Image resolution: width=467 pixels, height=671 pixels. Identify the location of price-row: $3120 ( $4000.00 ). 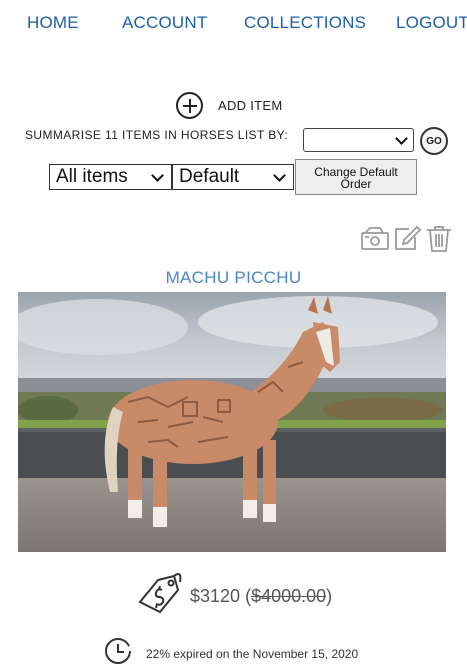
(234, 596).